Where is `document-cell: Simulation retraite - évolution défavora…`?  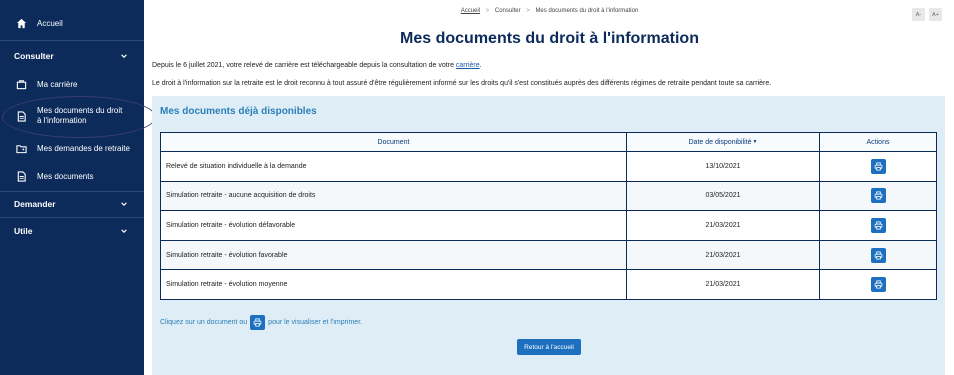
document-cell: Simulation retraite - évolution défavora… is located at coordinates (393, 225).